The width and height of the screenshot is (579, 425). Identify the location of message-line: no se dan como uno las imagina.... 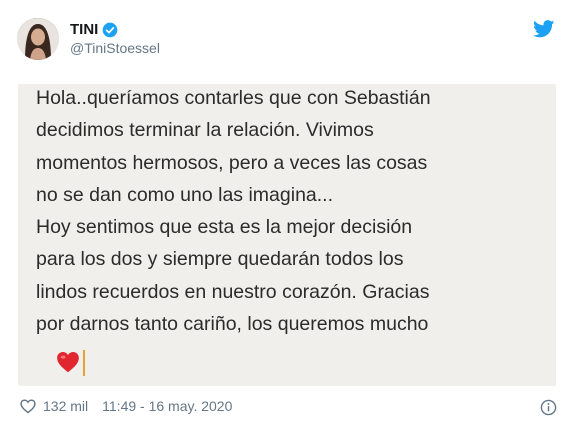
(185, 194).